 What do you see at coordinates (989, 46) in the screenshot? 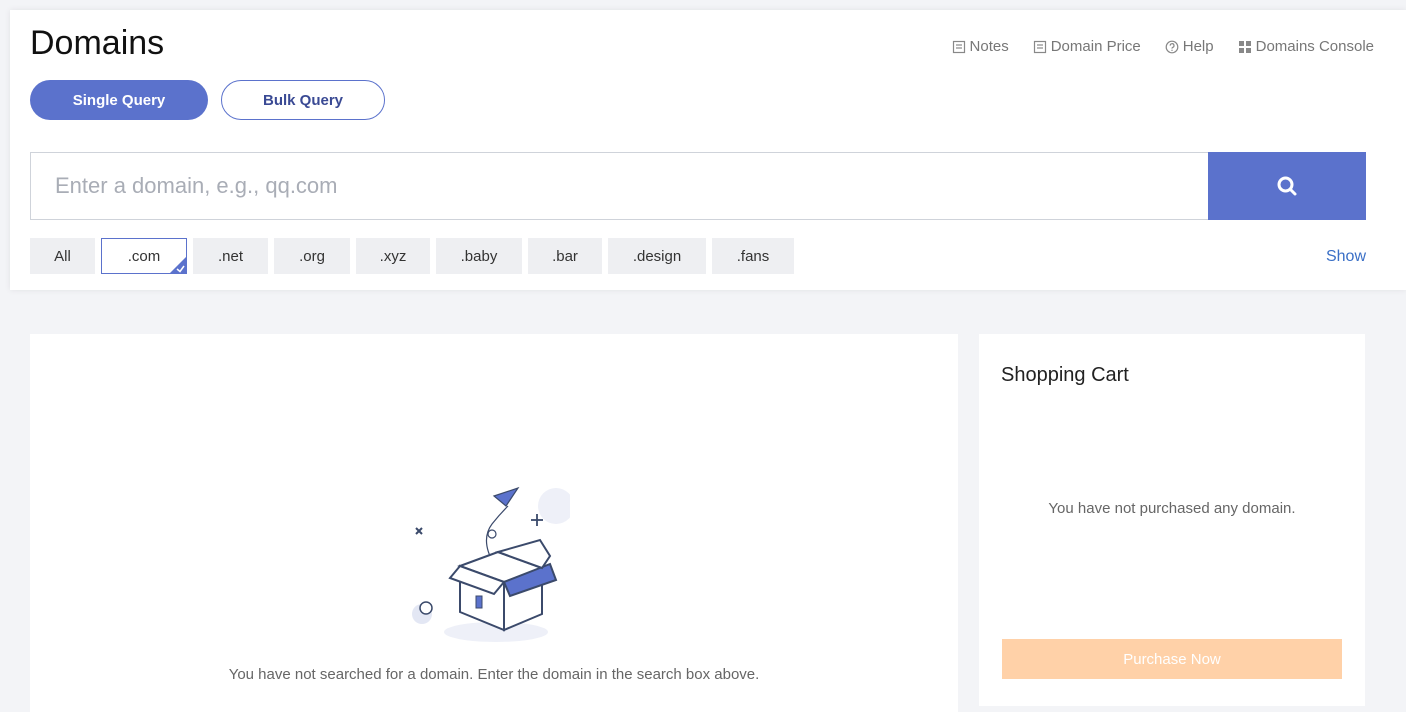
I see `notes-link-label: Notes` at bounding box center [989, 46].